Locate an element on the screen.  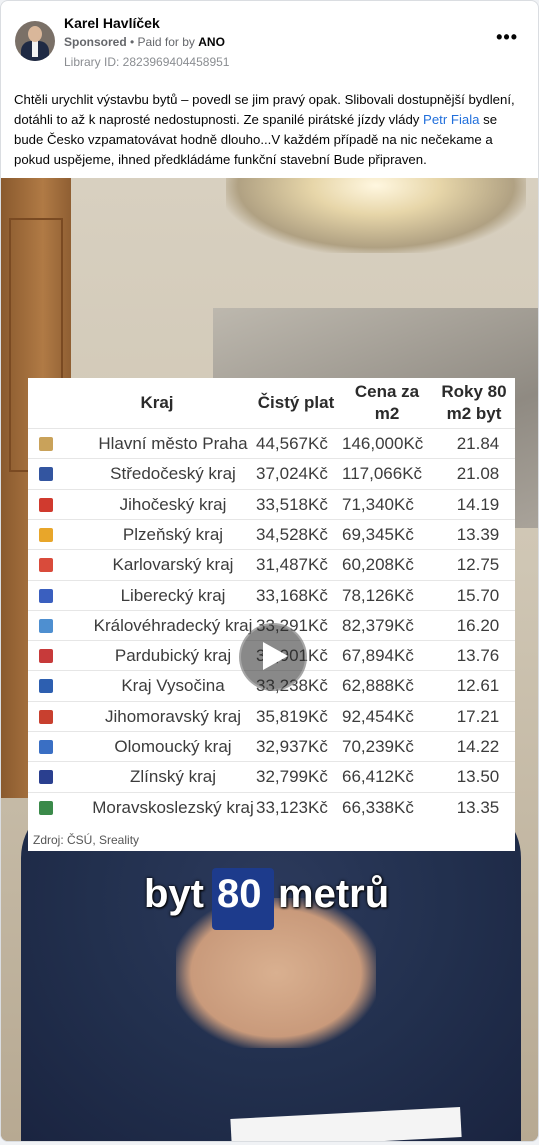
library-id: Library ID: 2823969404458951 is located at coordinates (147, 62).